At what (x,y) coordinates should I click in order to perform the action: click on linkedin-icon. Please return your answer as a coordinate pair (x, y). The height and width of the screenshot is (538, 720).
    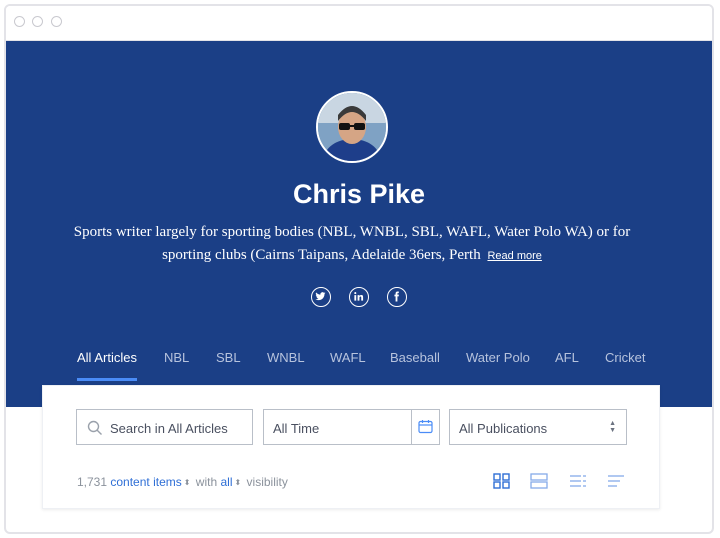
    Looking at the image, I should click on (359, 297).